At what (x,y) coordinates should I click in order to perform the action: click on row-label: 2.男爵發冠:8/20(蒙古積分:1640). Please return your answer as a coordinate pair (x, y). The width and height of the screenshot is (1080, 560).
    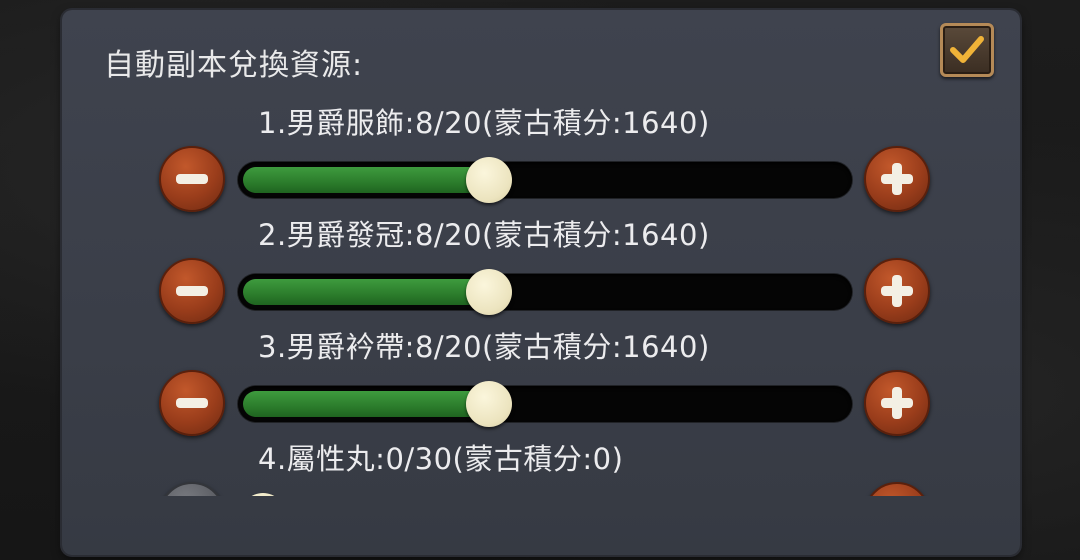
    Looking at the image, I should click on (484, 235).